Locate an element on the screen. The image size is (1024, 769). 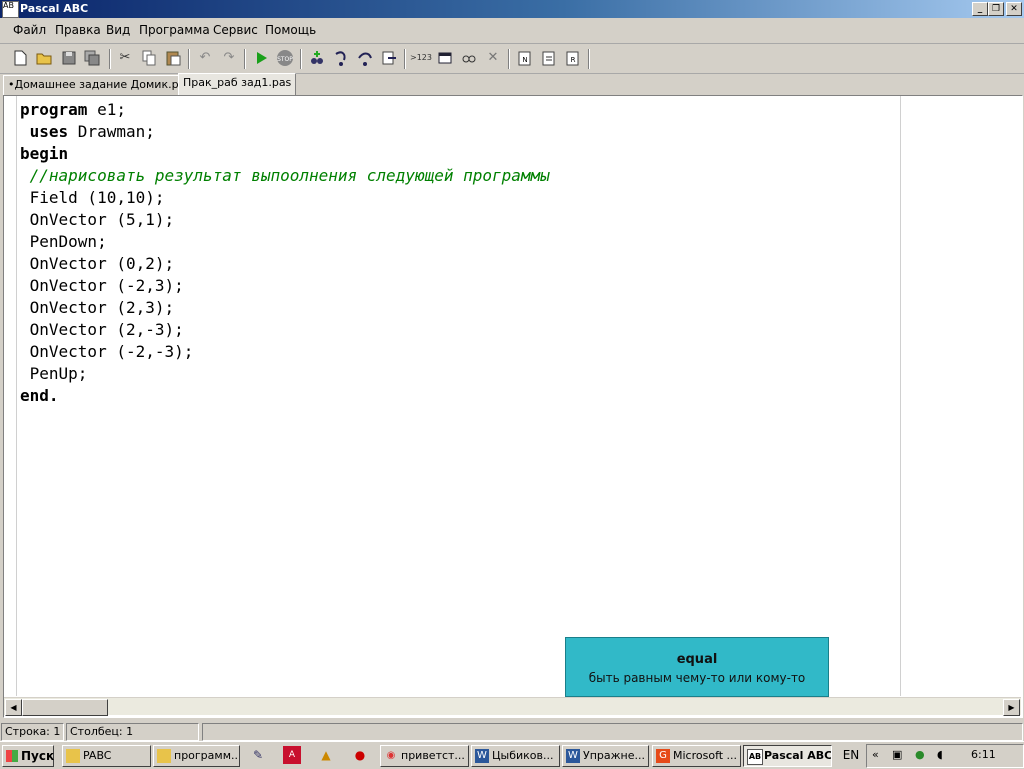
taskbar-item-pascal: AB Pascal ABC is located at coordinates (787, 756).